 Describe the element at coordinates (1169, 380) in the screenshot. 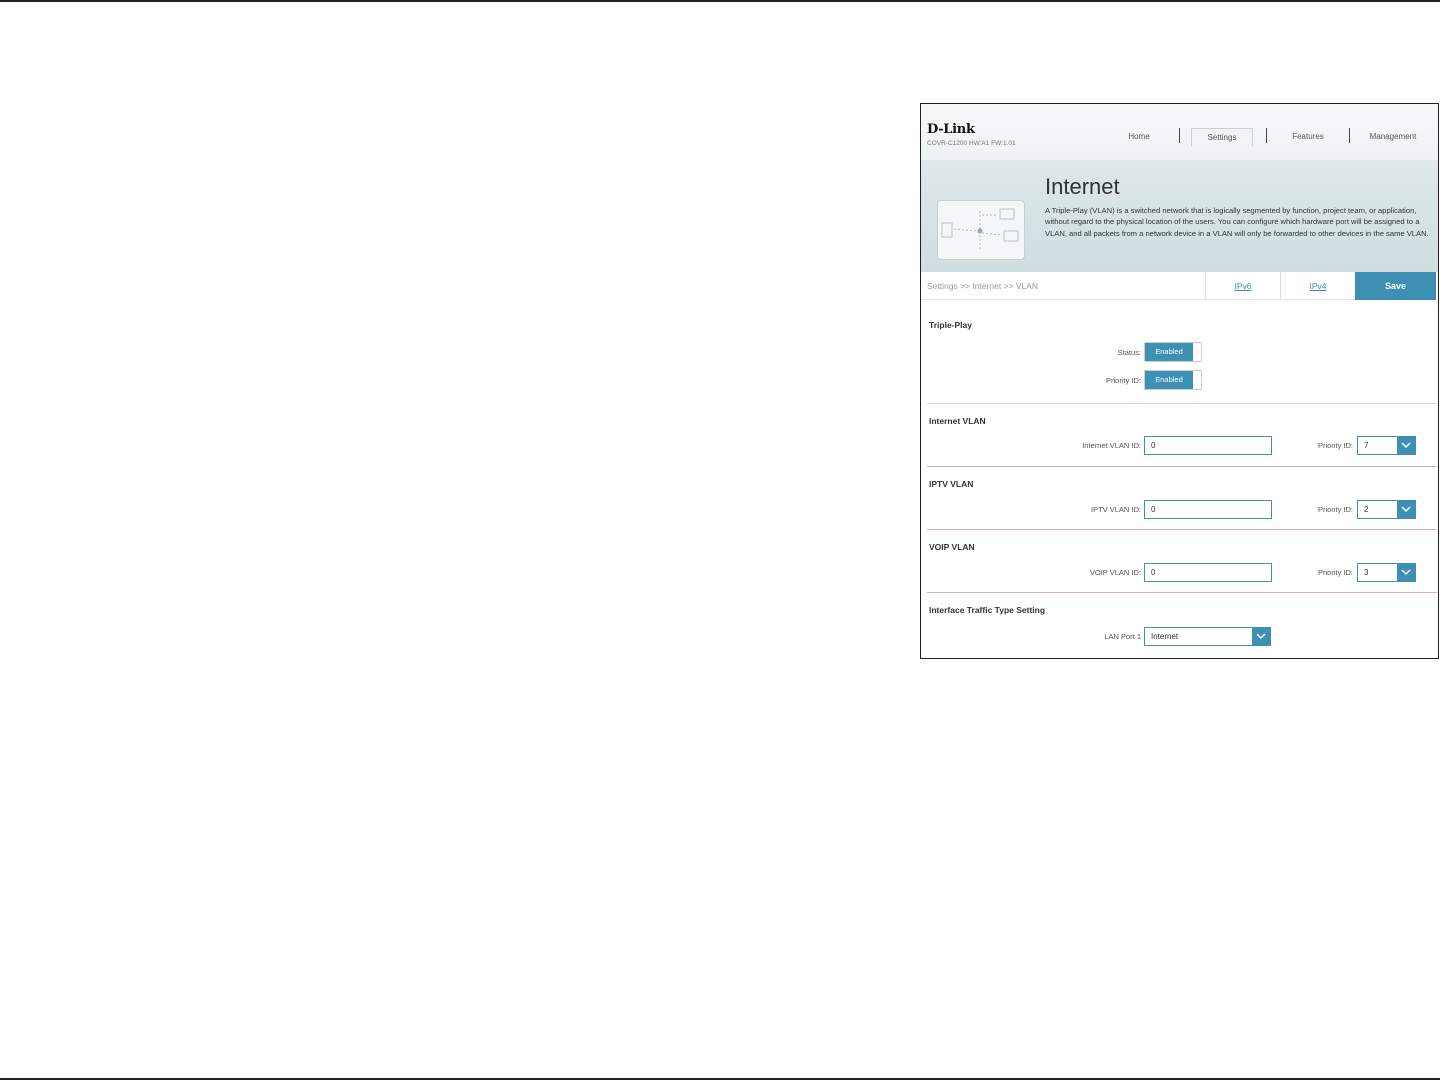

I see `priority-id-toggle-state: Enabled` at that location.